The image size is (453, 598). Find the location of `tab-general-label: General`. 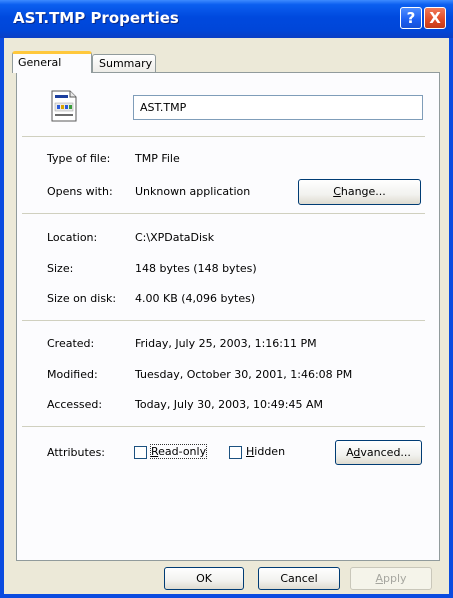

tab-general-label: General is located at coordinates (40, 62).